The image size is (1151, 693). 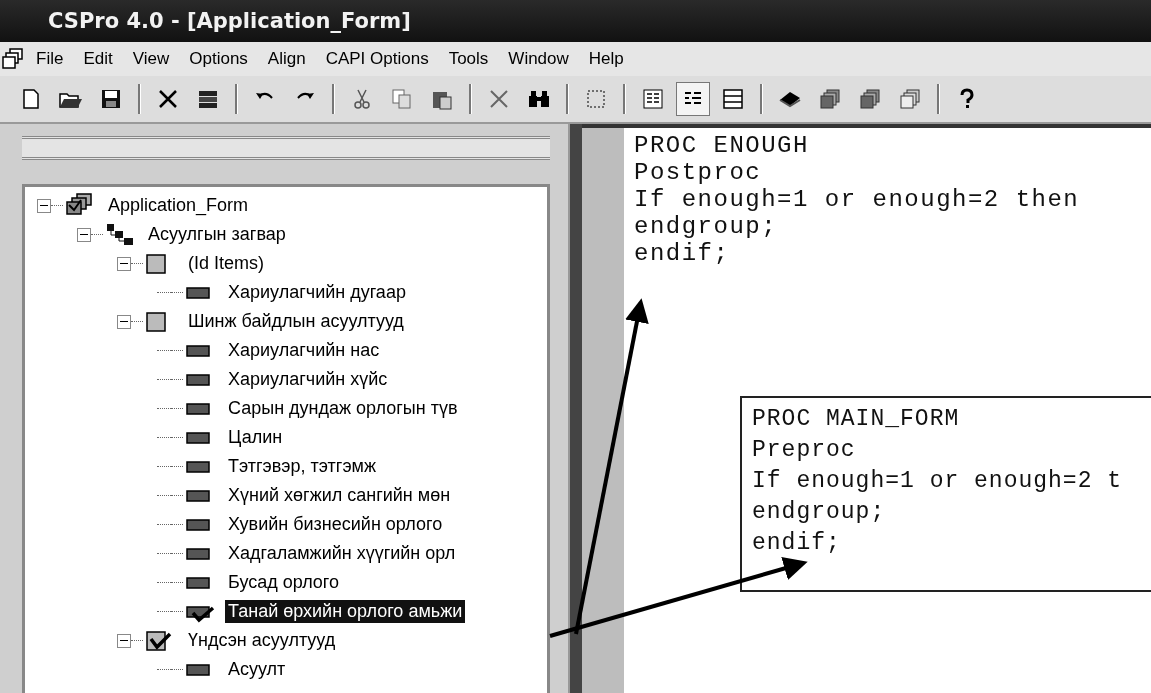 What do you see at coordinates (377, 59) in the screenshot?
I see `menu-item: CAPI Options` at bounding box center [377, 59].